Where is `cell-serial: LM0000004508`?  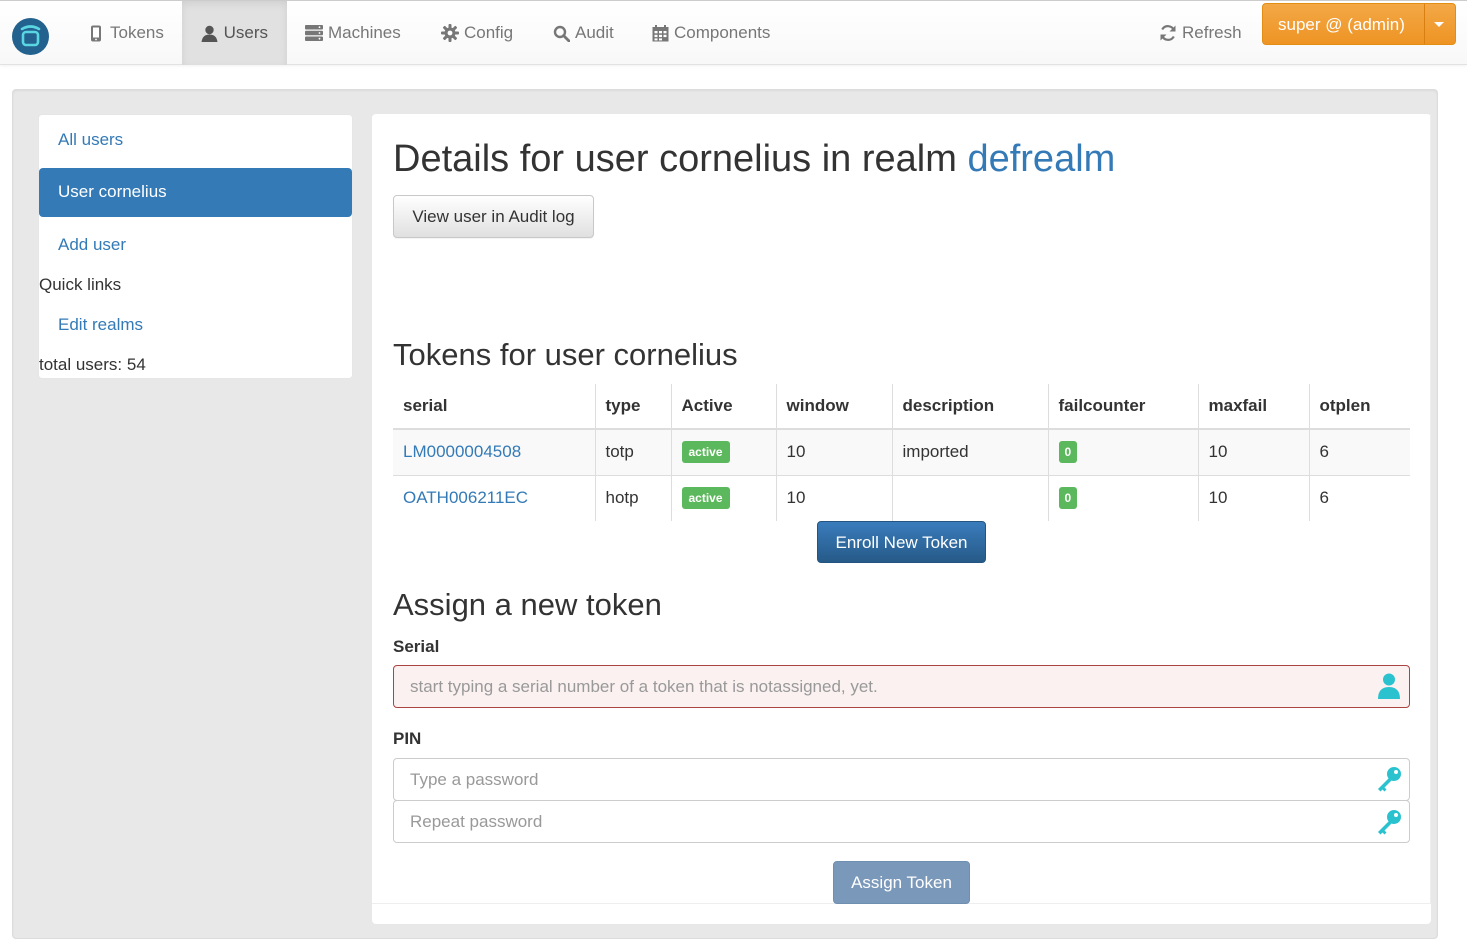 cell-serial: LM0000004508 is located at coordinates (494, 451).